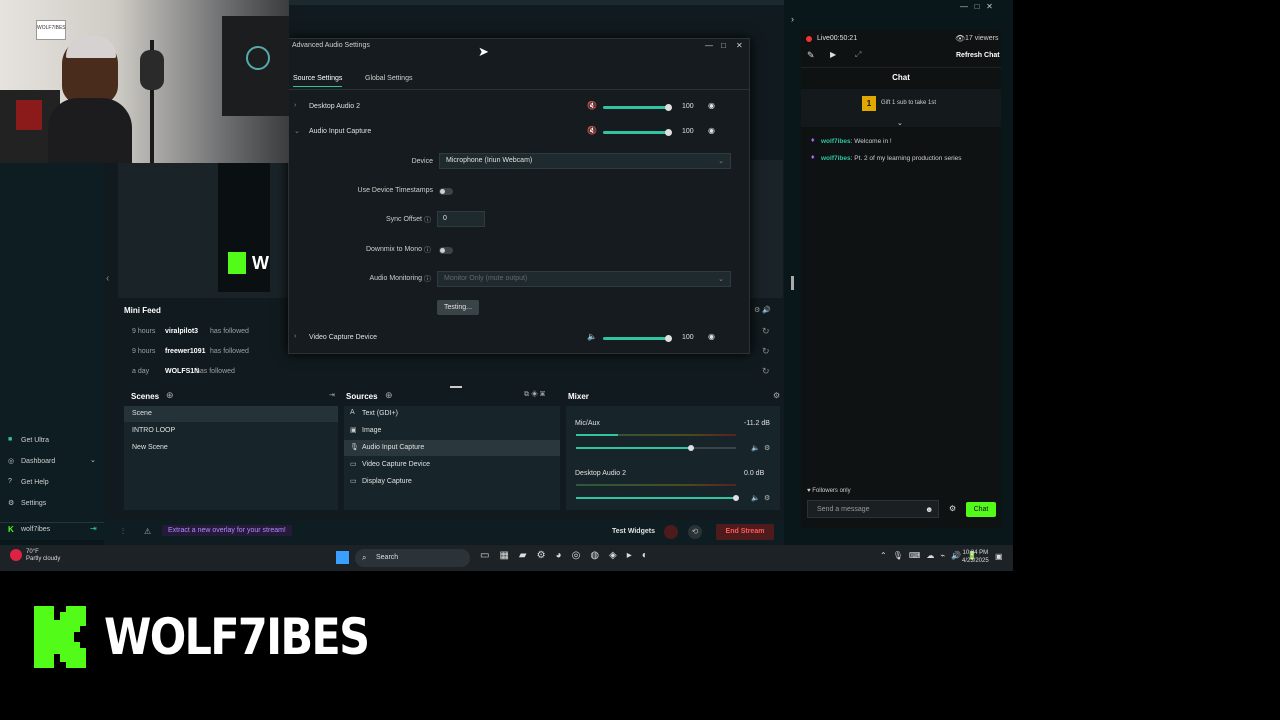 Image resolution: width=1280 pixels, height=720 pixels. What do you see at coordinates (452, 448) in the screenshot?
I see `source-item: 🎙 Audio Input Capture` at bounding box center [452, 448].